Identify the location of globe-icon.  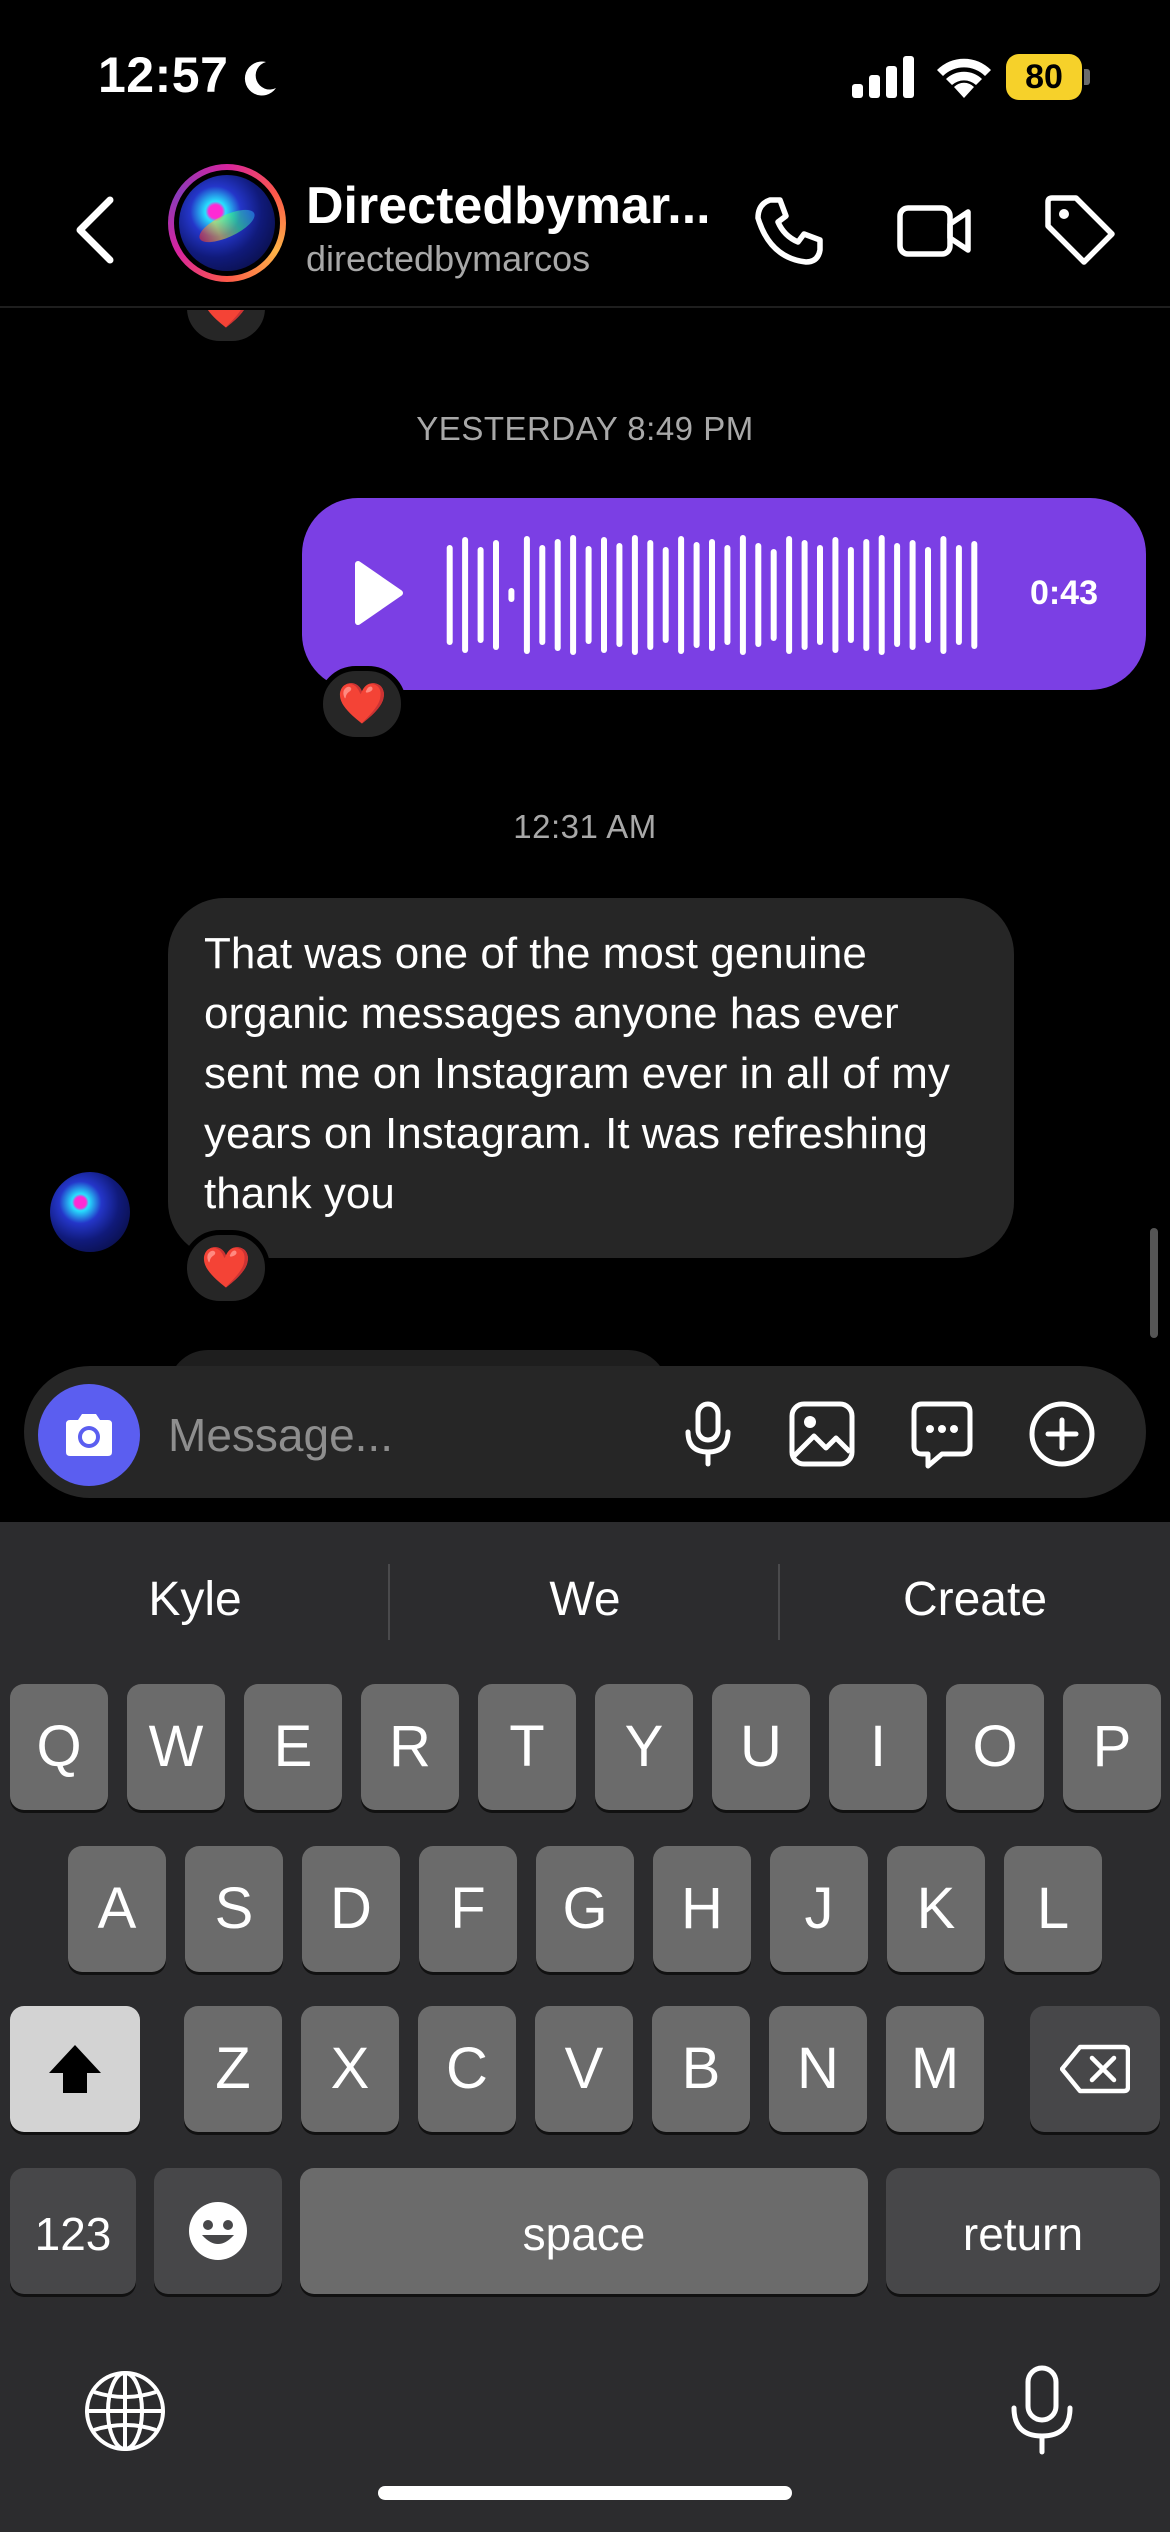
(125, 2411).